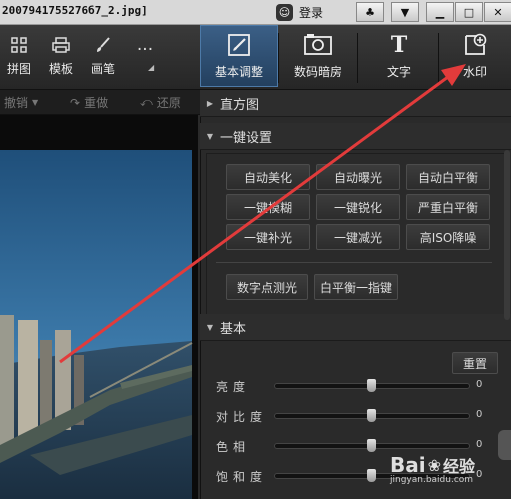 This screenshot has height=499, width=511. What do you see at coordinates (255, 12) in the screenshot?
I see `title-bar: 2007941755276б7_2.jpg] ☺ 登录 ♣ ▼ ▁ □ ✕` at bounding box center [255, 12].